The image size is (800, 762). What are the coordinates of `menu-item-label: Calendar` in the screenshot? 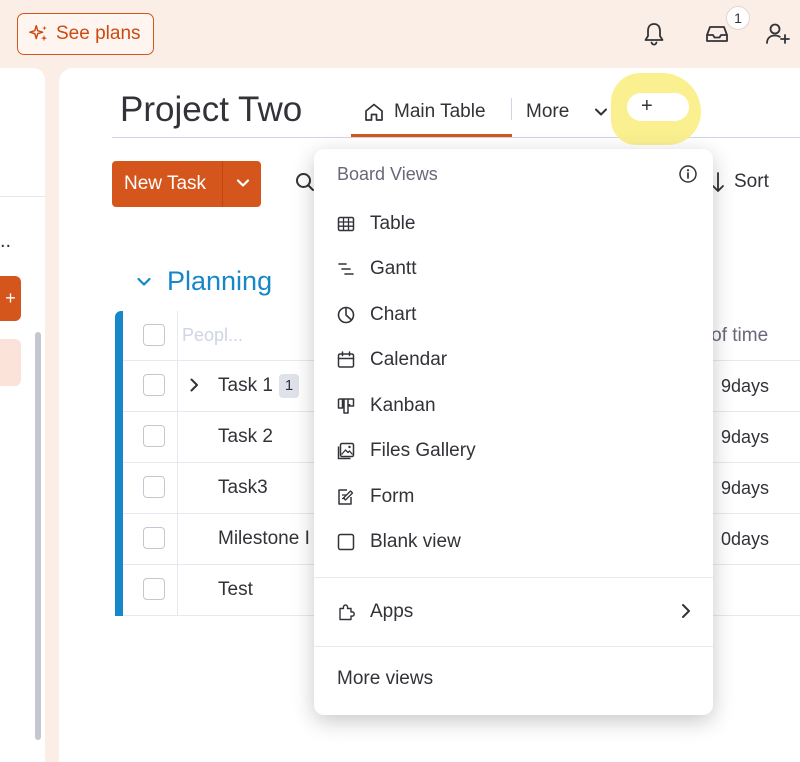 It's located at (409, 359).